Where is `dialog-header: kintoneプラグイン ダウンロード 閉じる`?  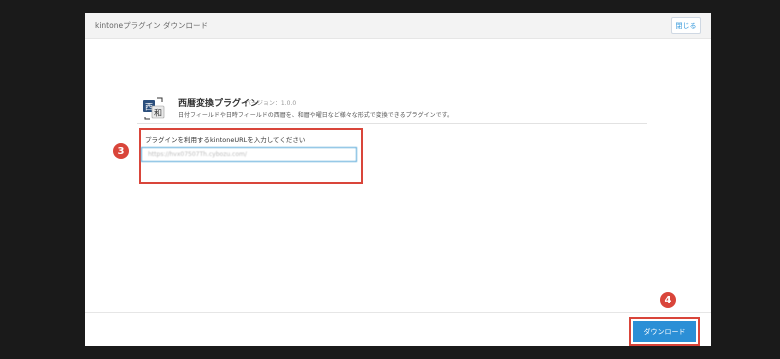 dialog-header: kintoneプラグイン ダウンロード 閉じる is located at coordinates (398, 26).